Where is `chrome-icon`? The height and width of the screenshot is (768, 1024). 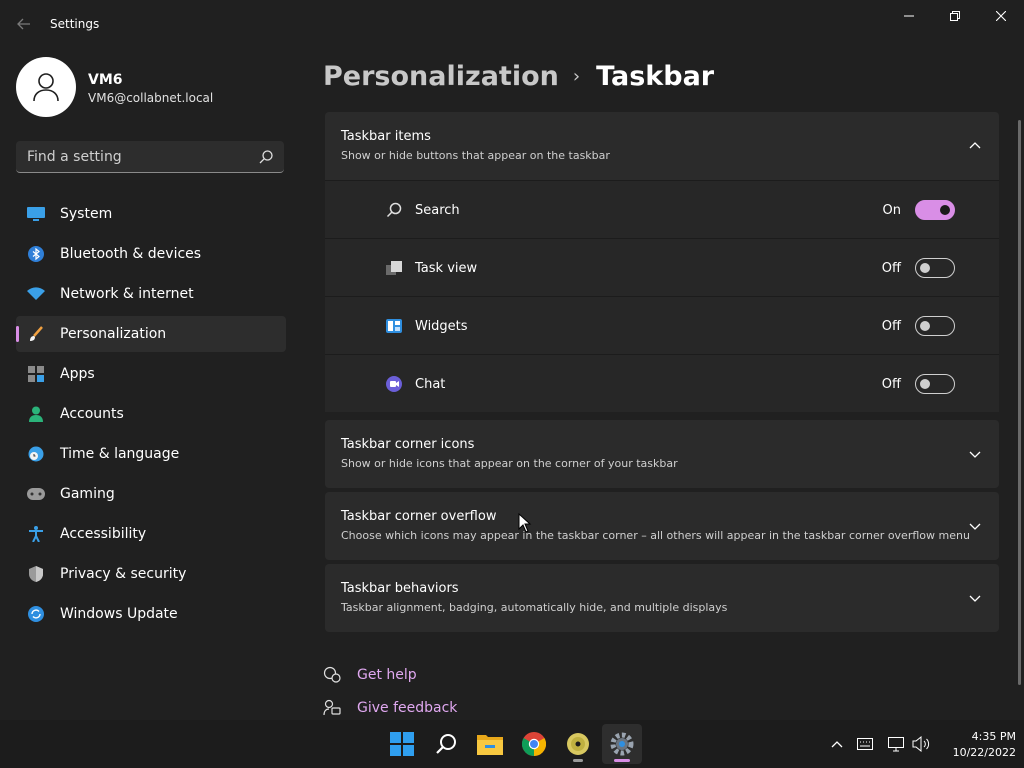
chrome-icon is located at coordinates (534, 744).